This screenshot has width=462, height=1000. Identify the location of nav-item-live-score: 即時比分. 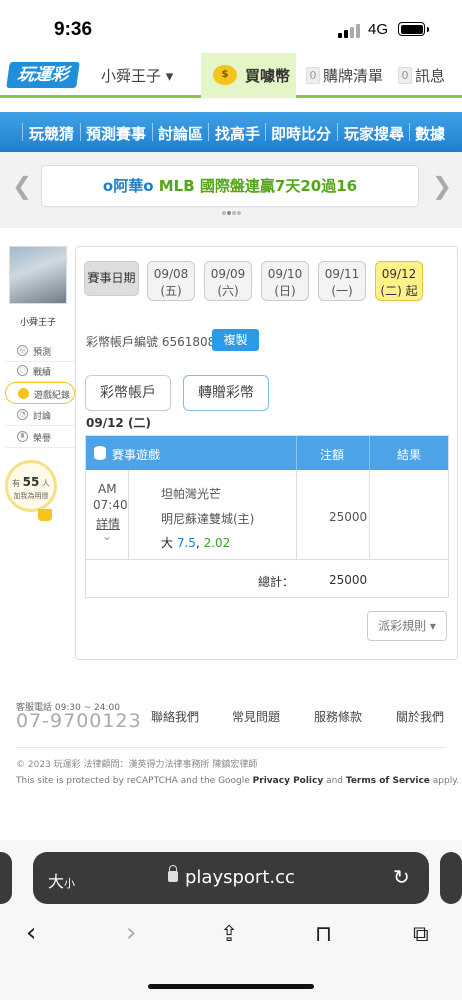
(301, 133).